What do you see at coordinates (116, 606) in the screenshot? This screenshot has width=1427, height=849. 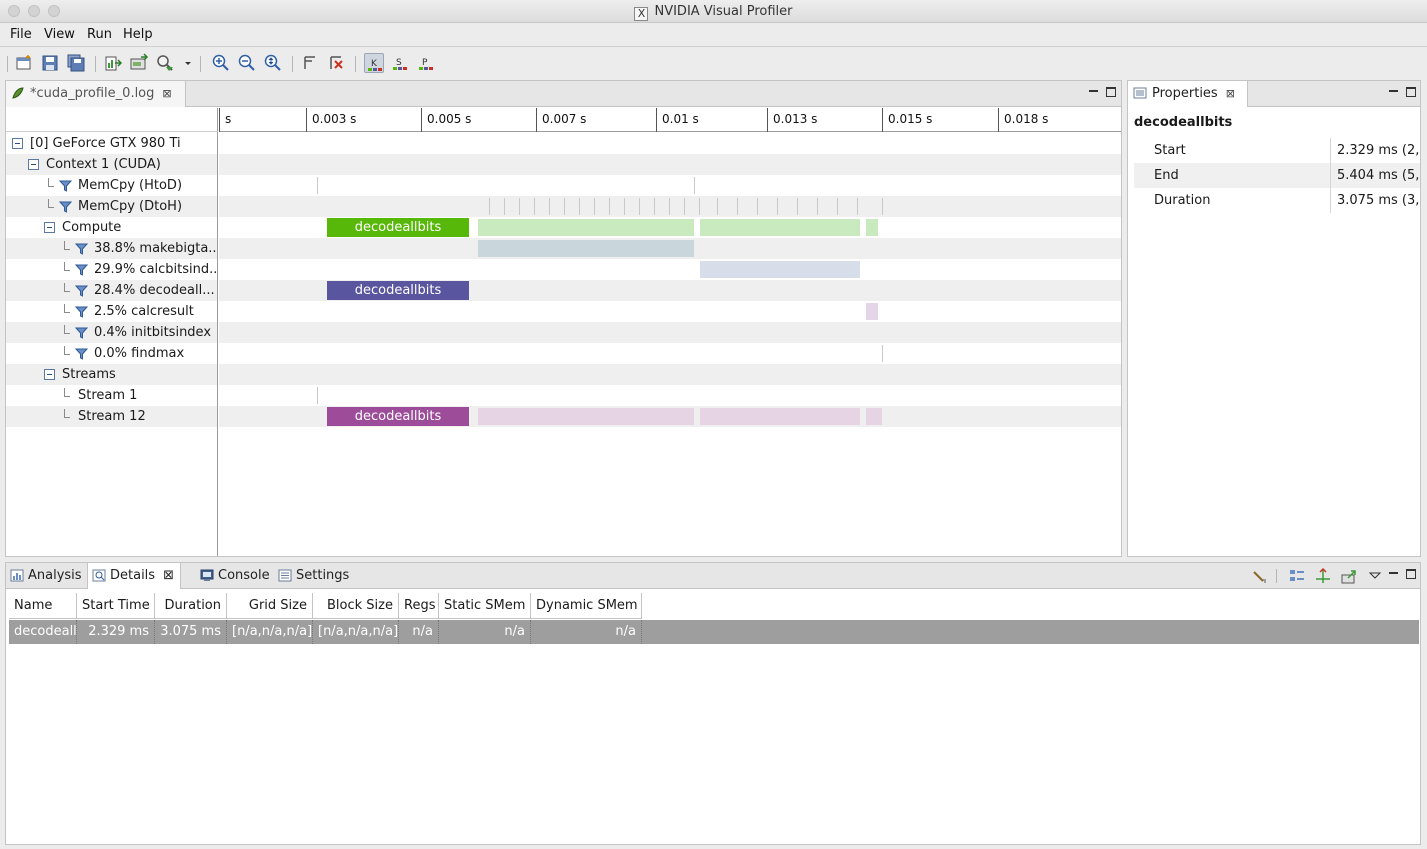 I see `column-header: Start Time` at bounding box center [116, 606].